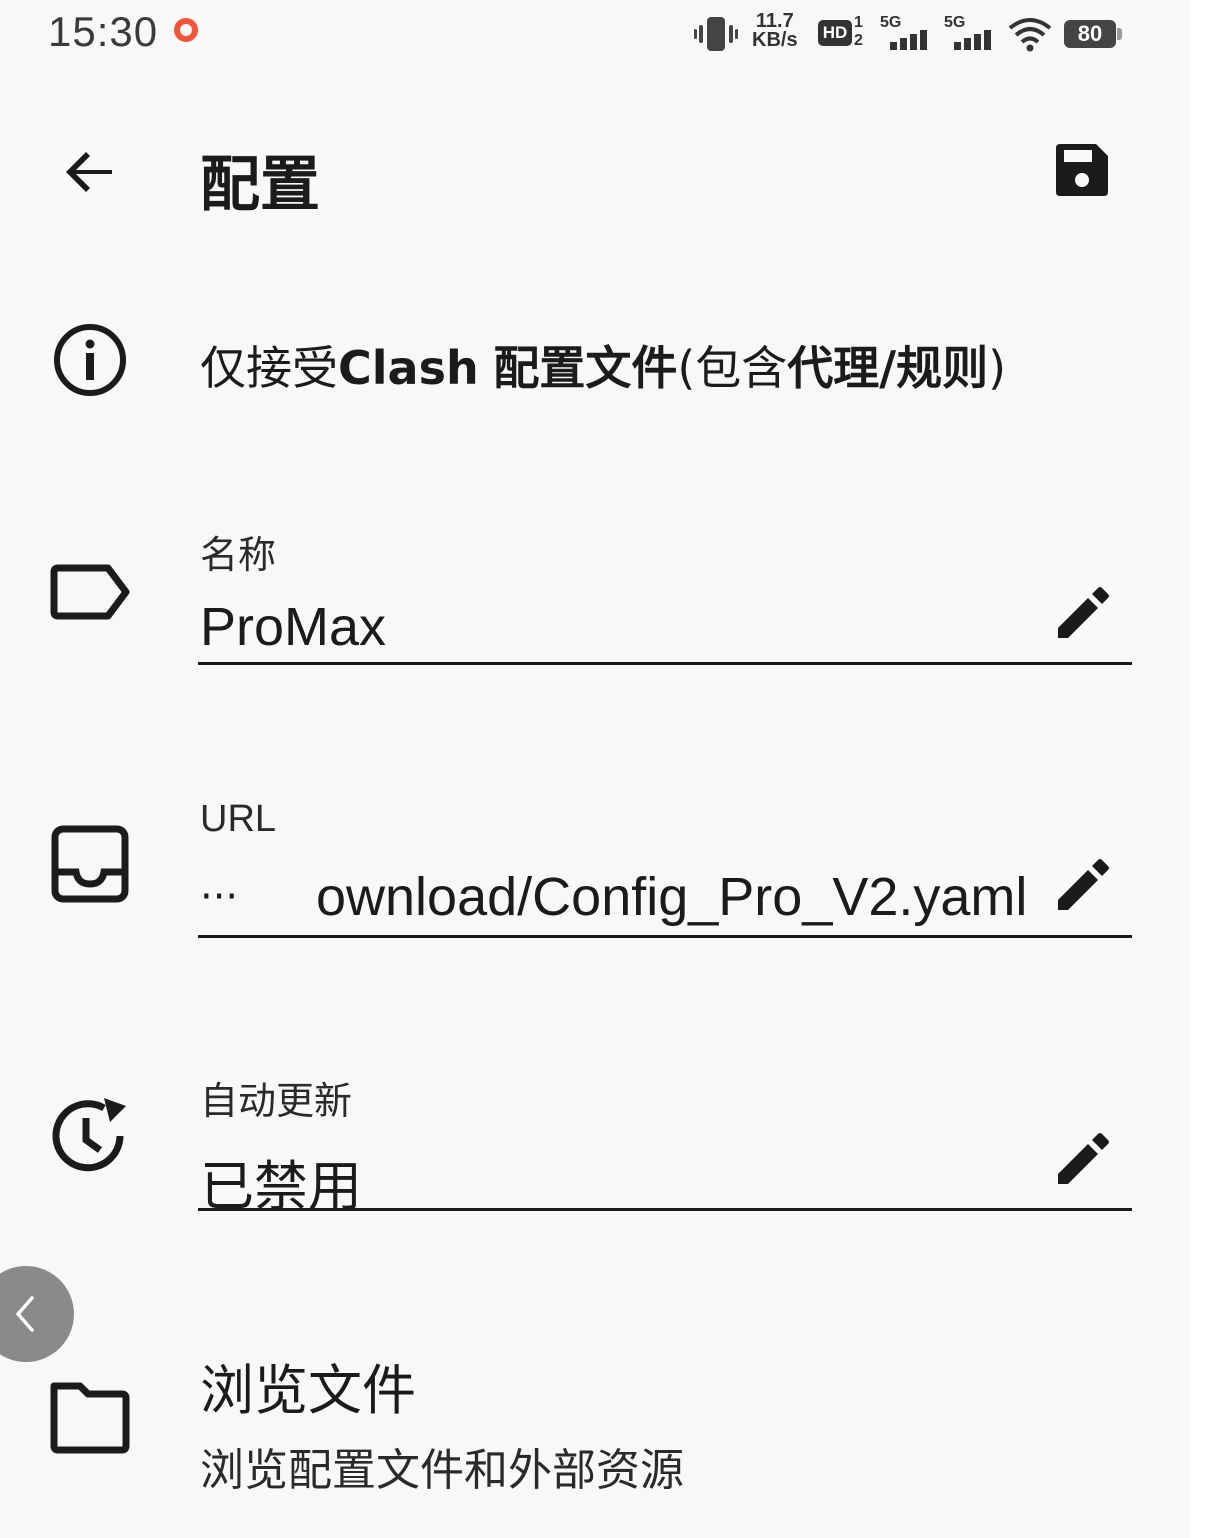 The height and width of the screenshot is (1538, 1222). What do you see at coordinates (260, 185) in the screenshot?
I see `page-title: 配置` at bounding box center [260, 185].